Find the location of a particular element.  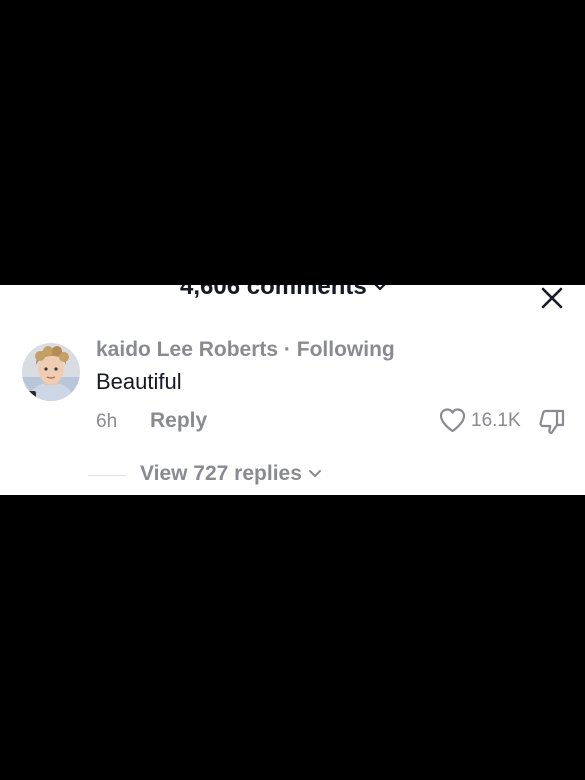

avatar-image is located at coordinates (51, 372).